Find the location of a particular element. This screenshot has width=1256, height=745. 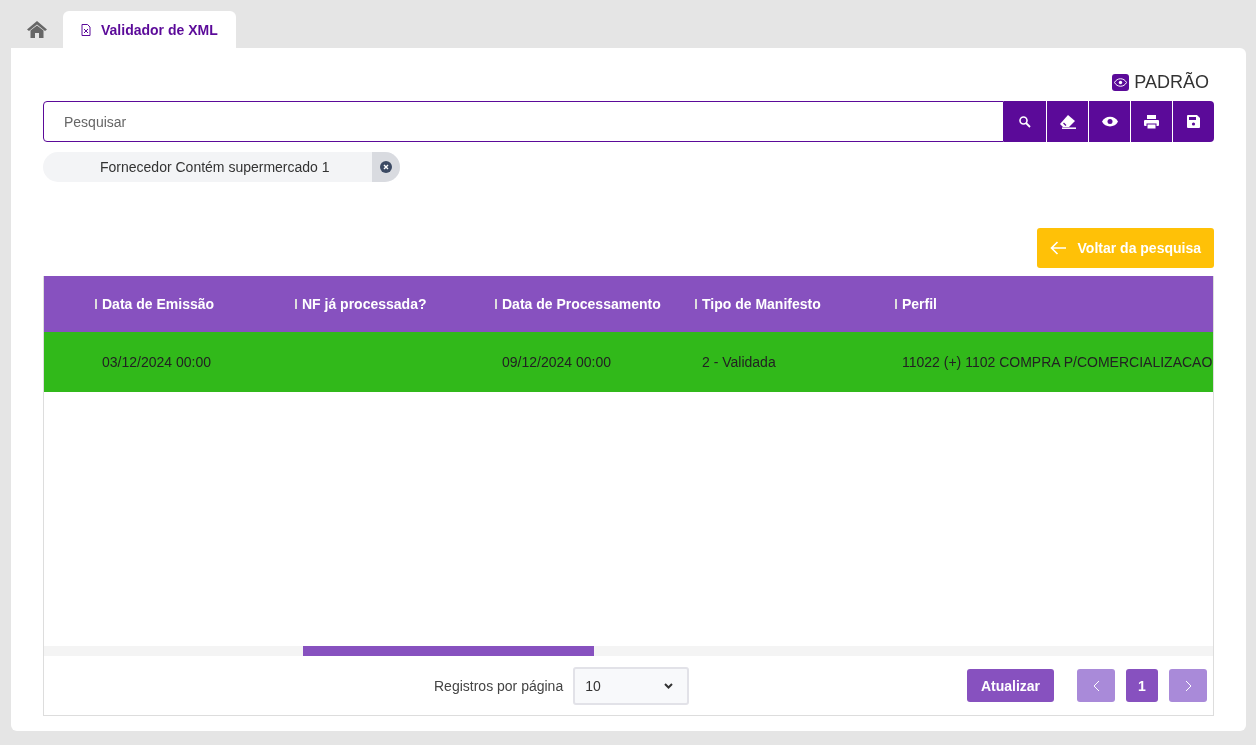

arrow-left-icon is located at coordinates (1057, 248).